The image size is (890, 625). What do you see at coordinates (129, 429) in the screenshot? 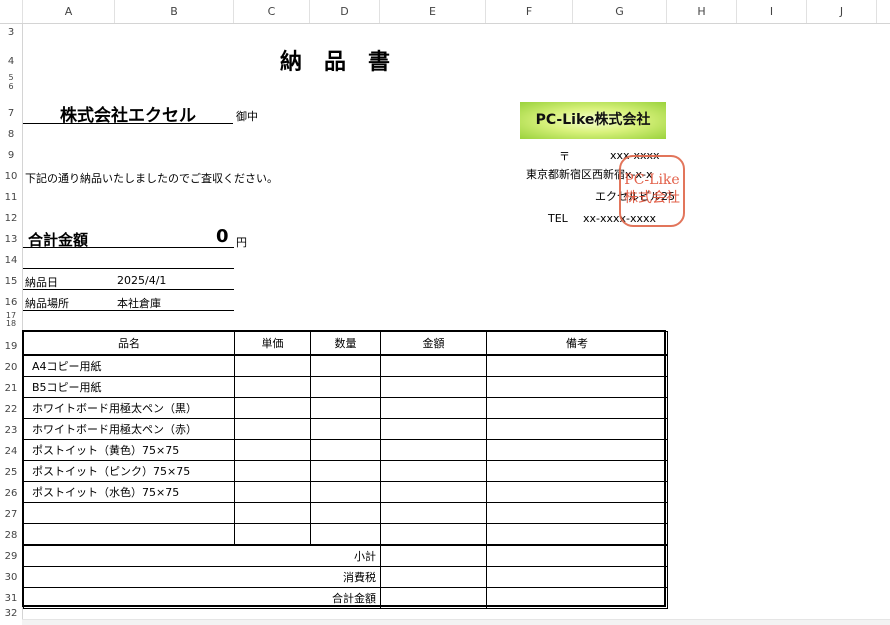
I see `item-name-cell: ホワイトボード用極太ペン（赤）` at bounding box center [129, 429].